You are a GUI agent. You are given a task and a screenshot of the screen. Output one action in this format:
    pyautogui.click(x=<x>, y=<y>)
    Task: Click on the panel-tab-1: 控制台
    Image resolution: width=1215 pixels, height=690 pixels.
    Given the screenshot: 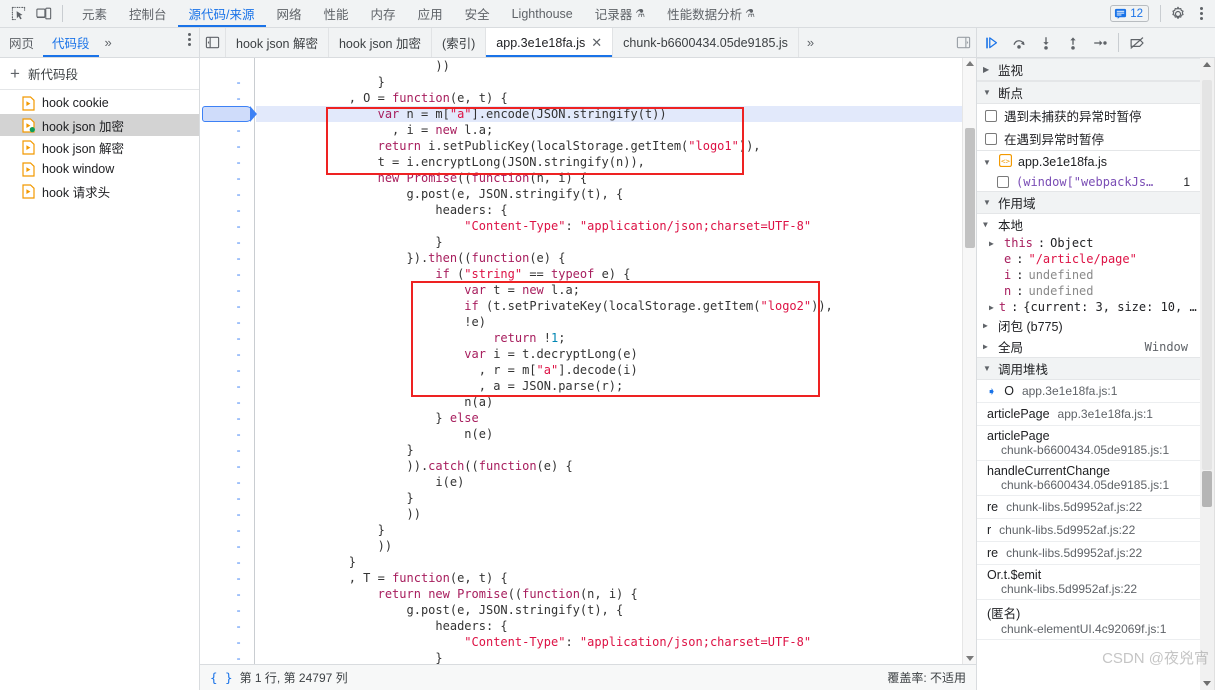 What is the action you would take?
    pyautogui.click(x=148, y=13)
    